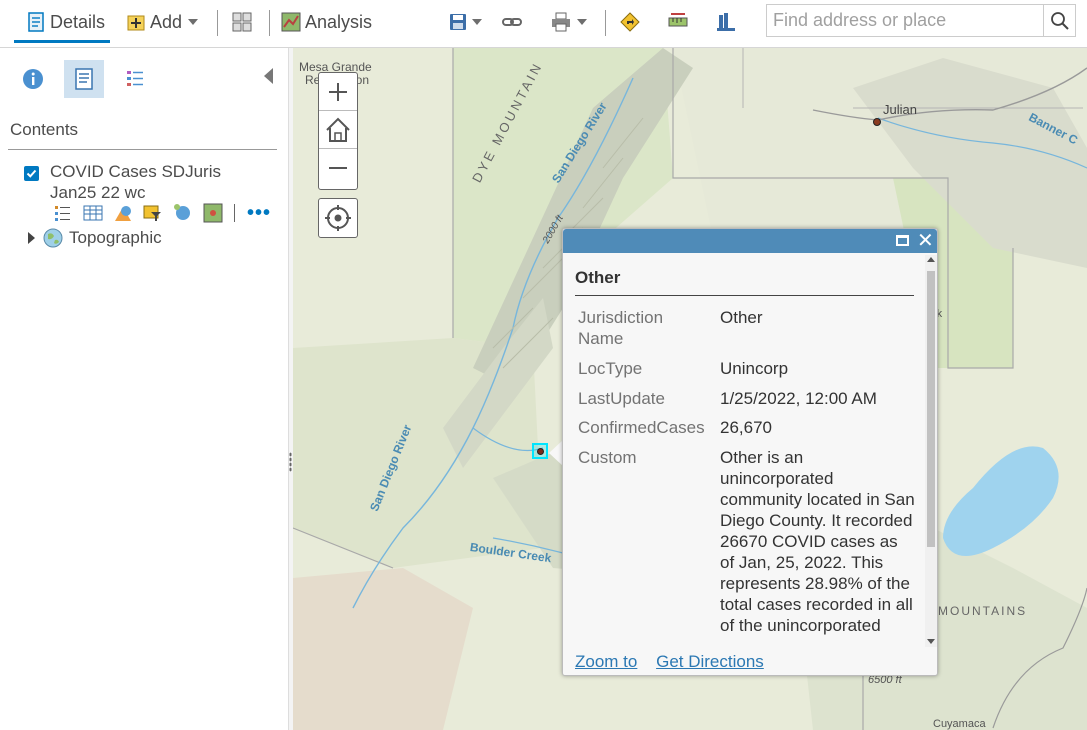 The width and height of the screenshot is (1087, 730). Describe the element at coordinates (234, 213) in the screenshot. I see `tools-separator` at that location.